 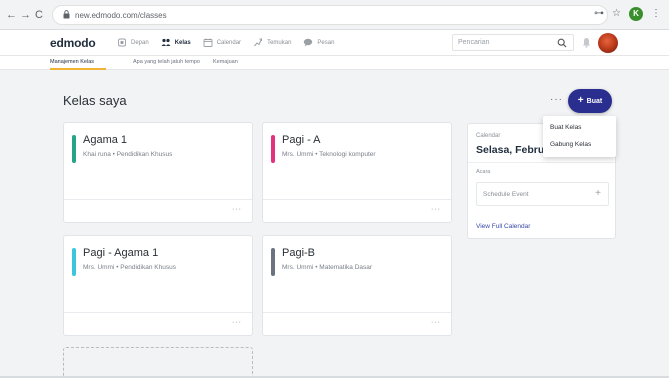 I want to click on tab-jatuh-tempo: Apa yang telah jatuh tempo, so click(x=166, y=62).